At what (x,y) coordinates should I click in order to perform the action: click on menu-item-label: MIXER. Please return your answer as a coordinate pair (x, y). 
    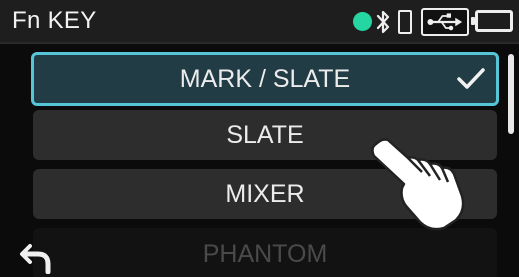
    Looking at the image, I should click on (265, 193).